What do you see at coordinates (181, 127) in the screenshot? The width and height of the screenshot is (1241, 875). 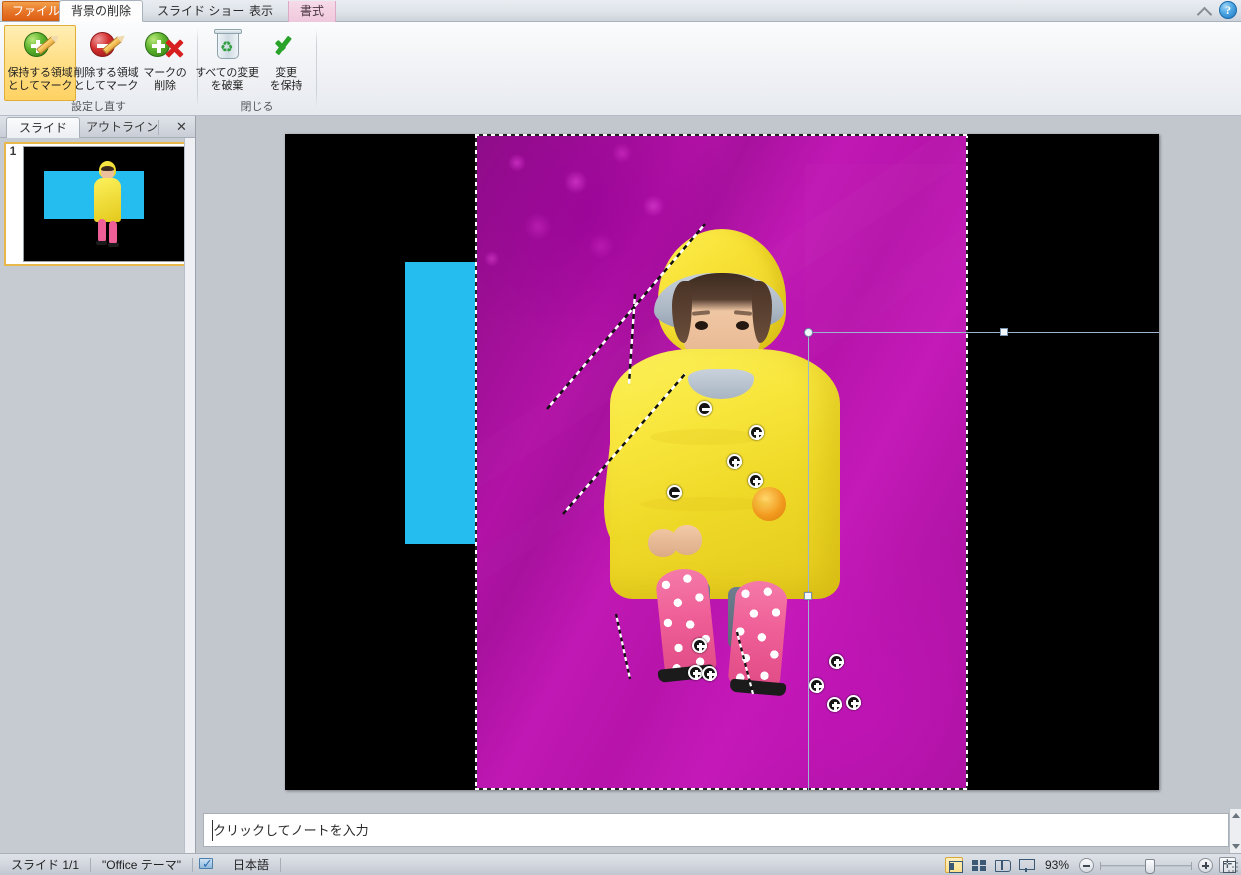 I see `close-pane-icon: ✕` at bounding box center [181, 127].